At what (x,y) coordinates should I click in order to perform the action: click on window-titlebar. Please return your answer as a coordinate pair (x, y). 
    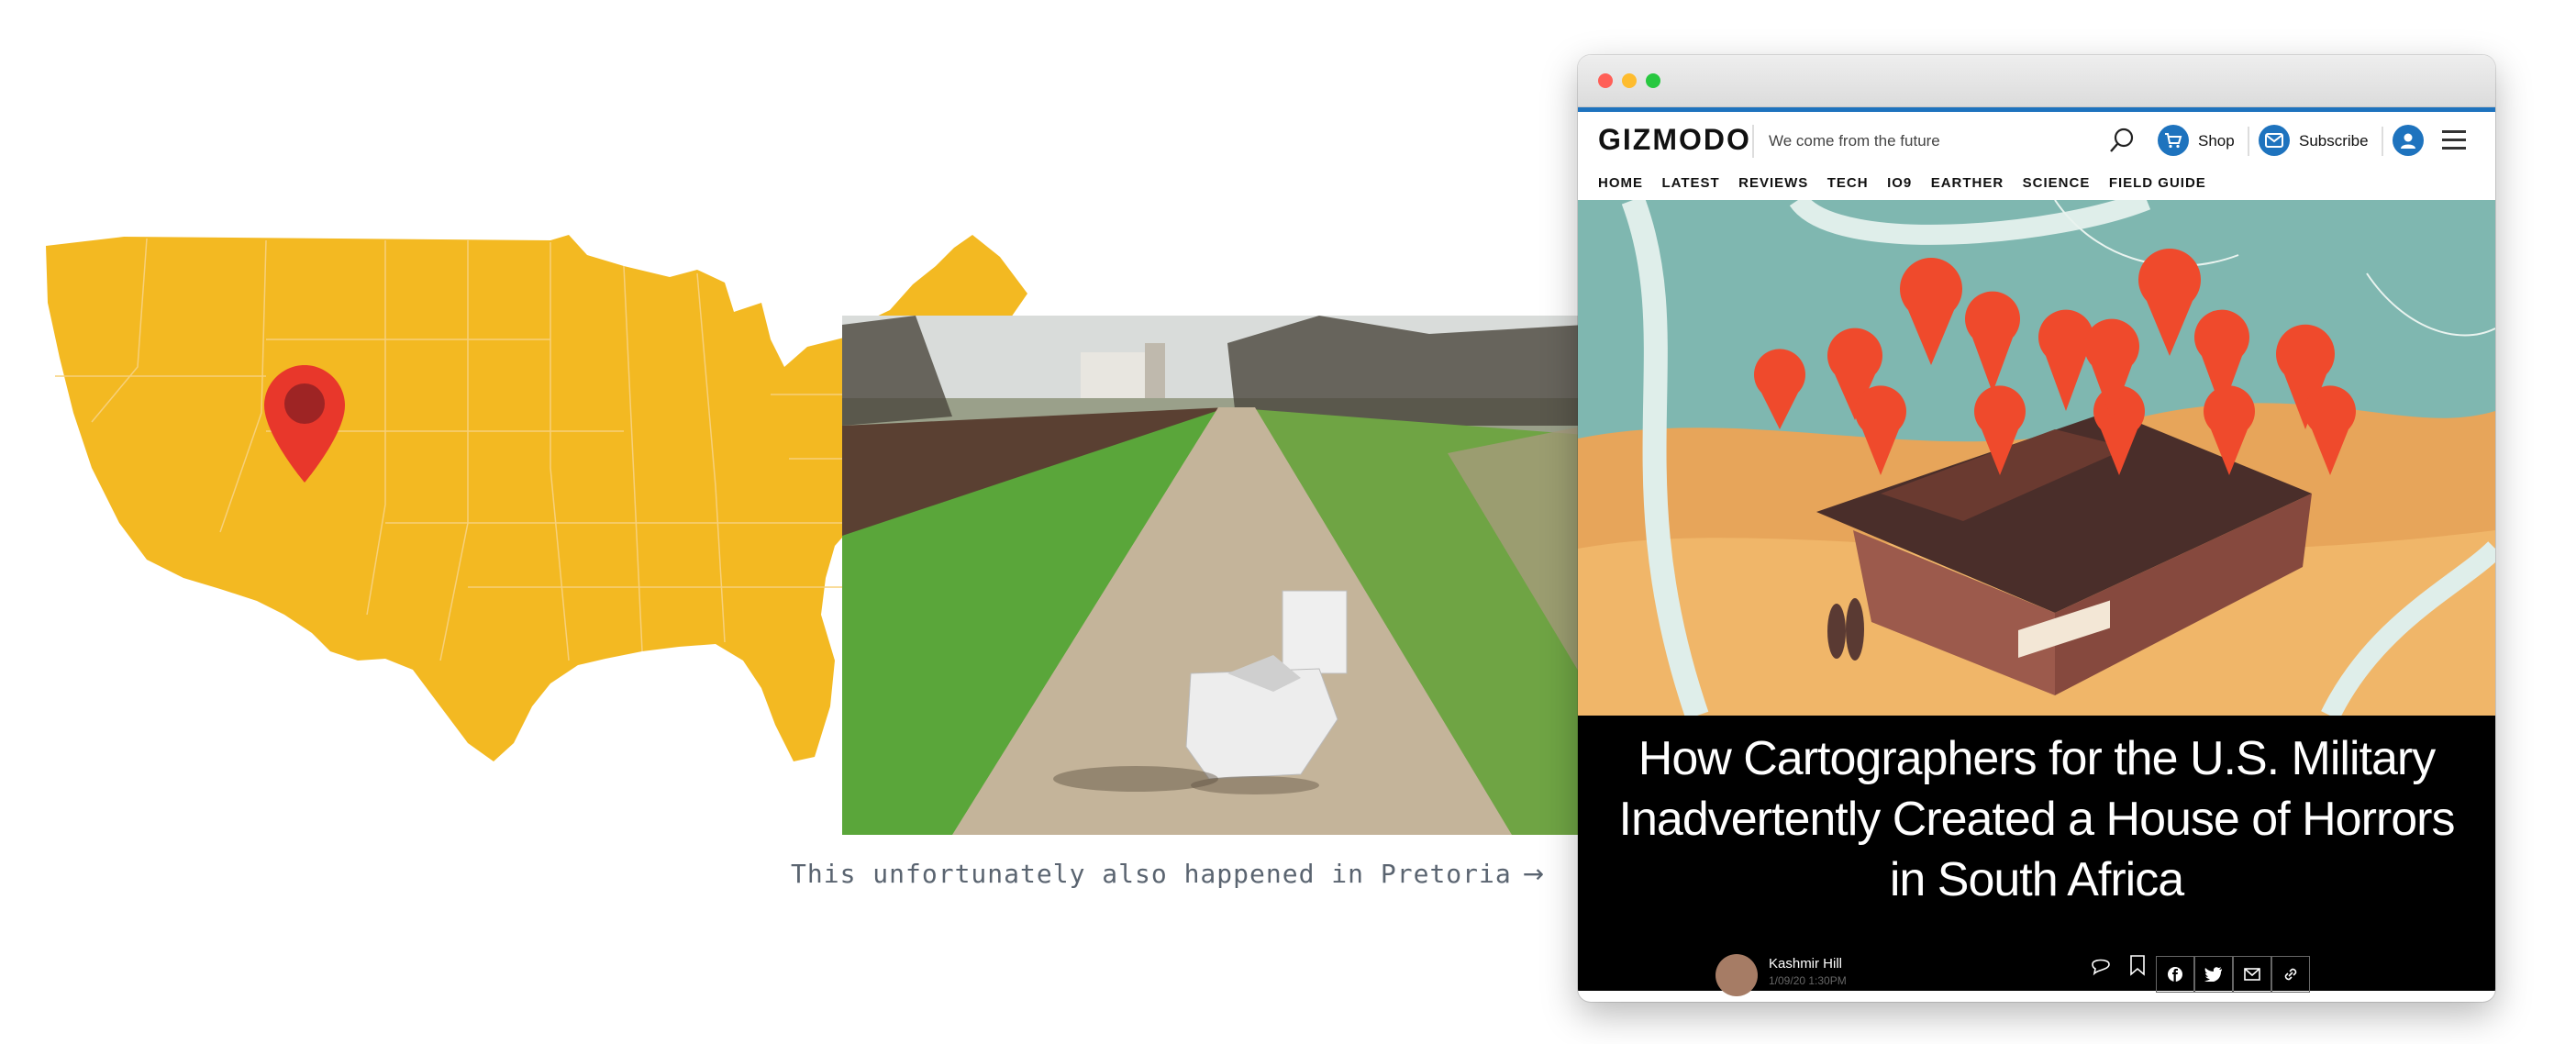
    Looking at the image, I should click on (2036, 81).